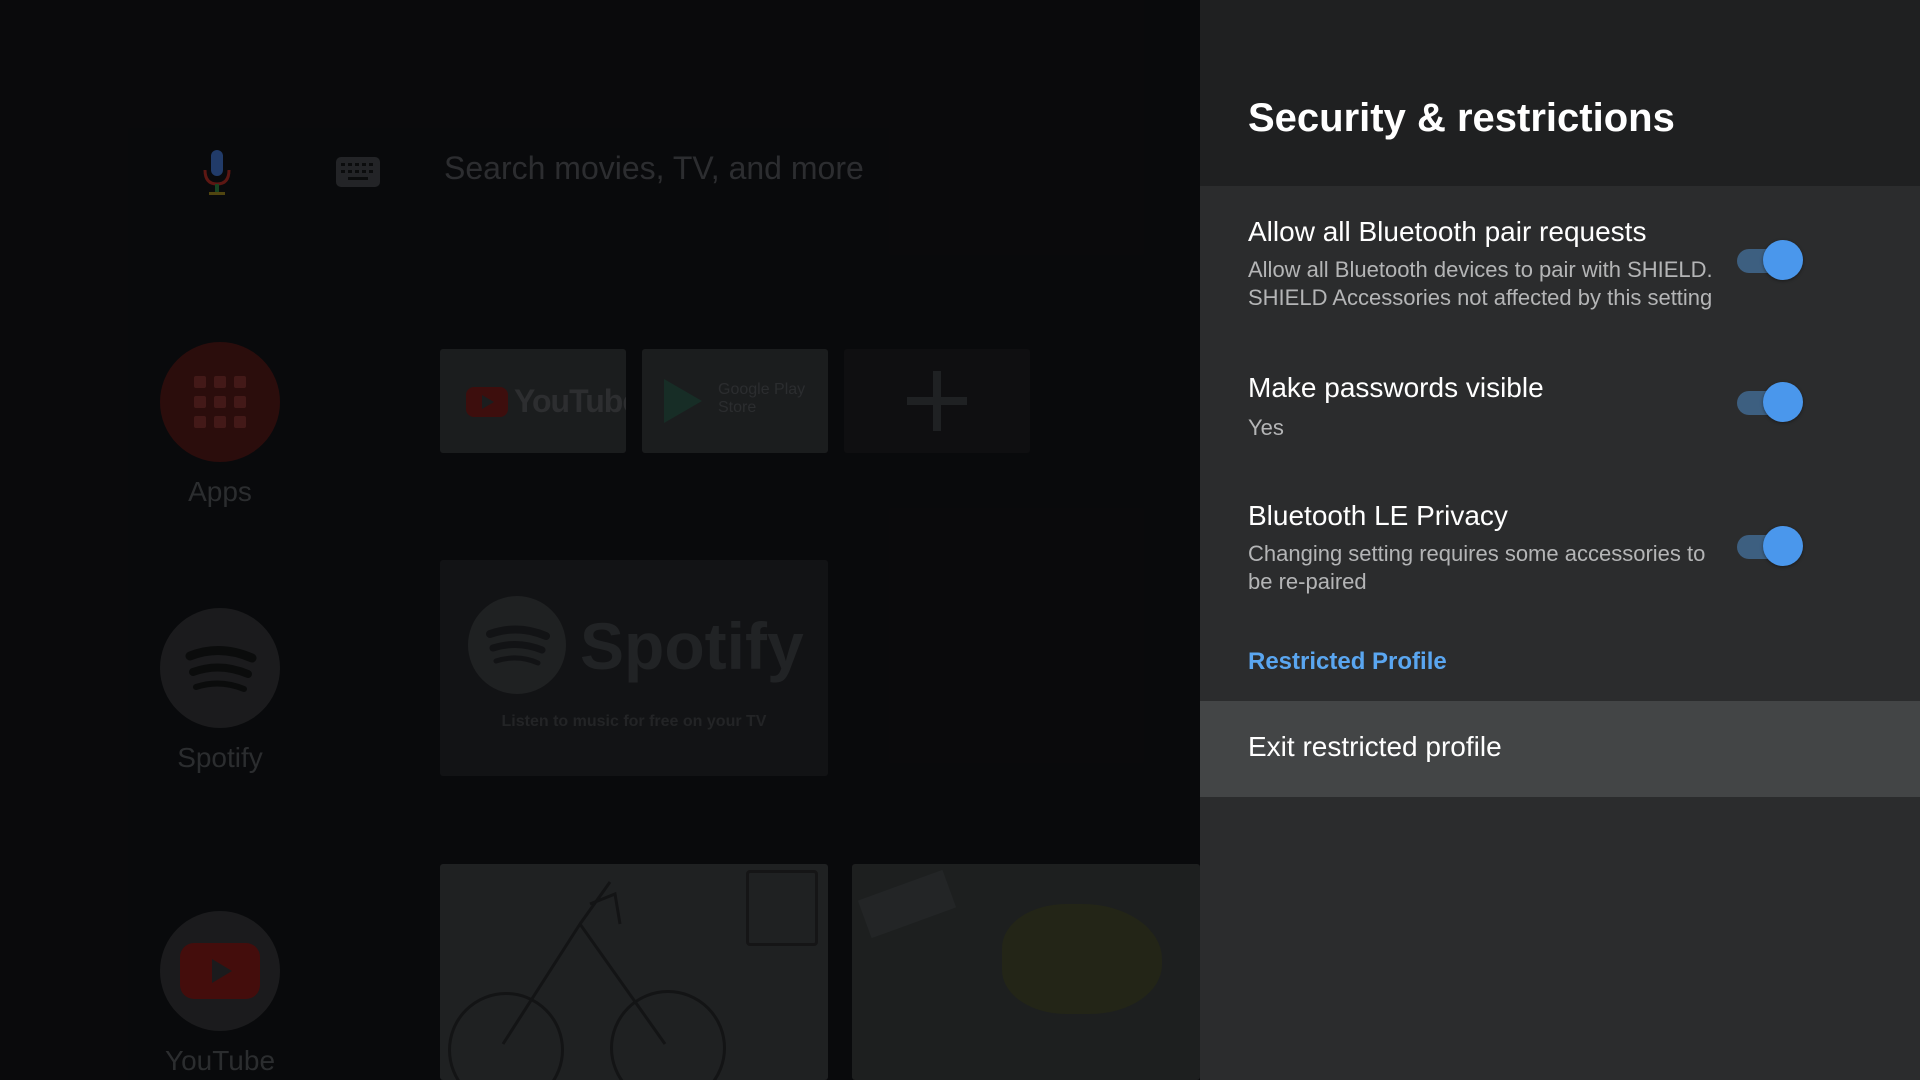 Image resolution: width=1920 pixels, height=1080 pixels. I want to click on rail-item-apps: Apps, so click(220, 425).